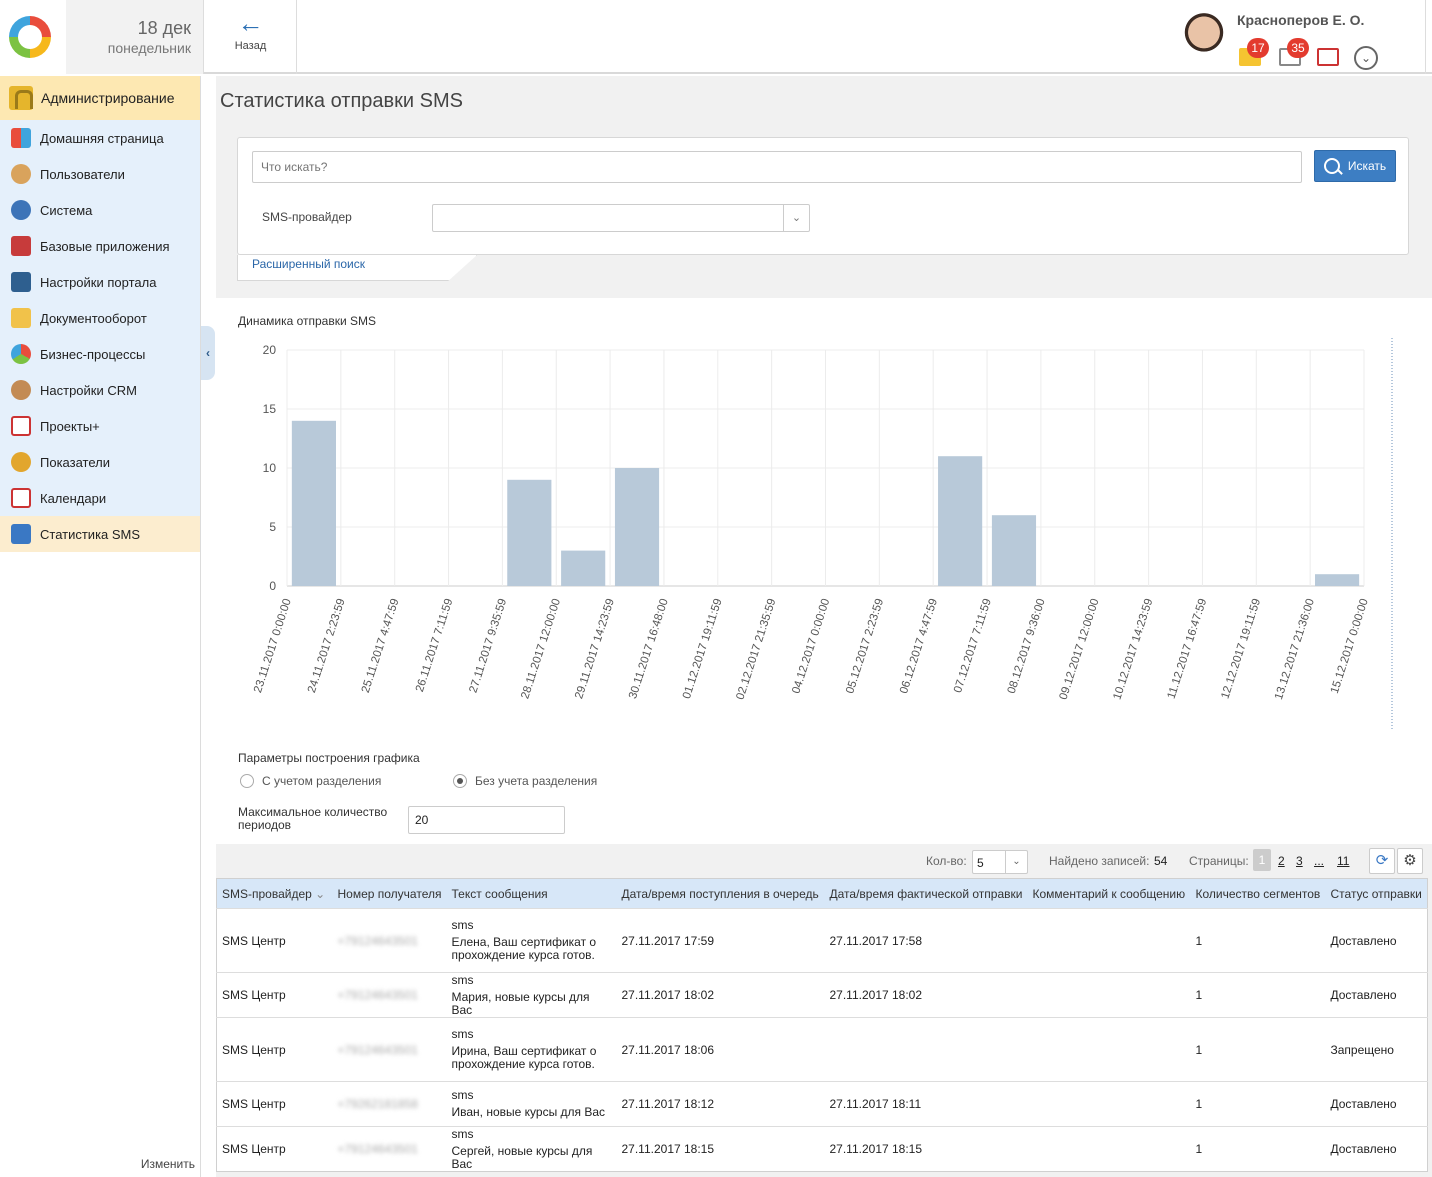 This screenshot has height=1177, width=1432. I want to click on x-tick-label: 26.11.2017 7:11:59, so click(435, 645).